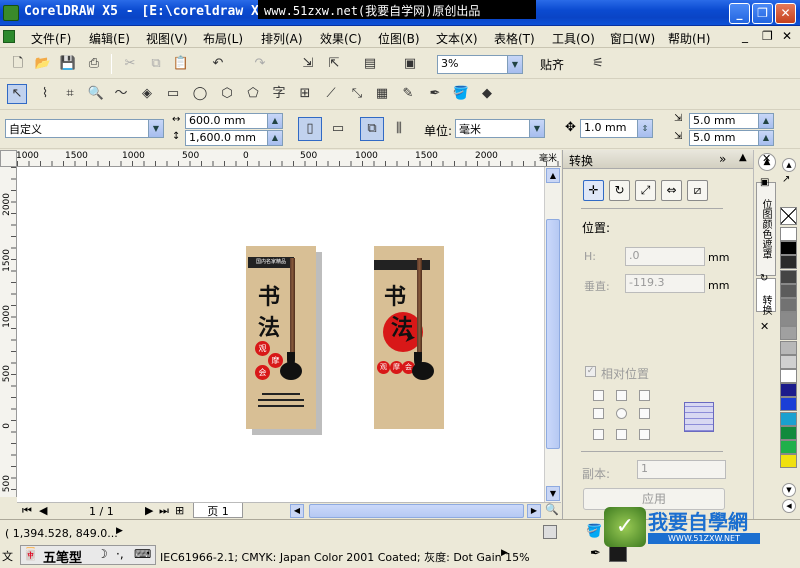 Image resolution: width=800 pixels, height=568 pixels. Describe the element at coordinates (51, 38) in the screenshot. I see `menu-file: 文件(F)` at that location.